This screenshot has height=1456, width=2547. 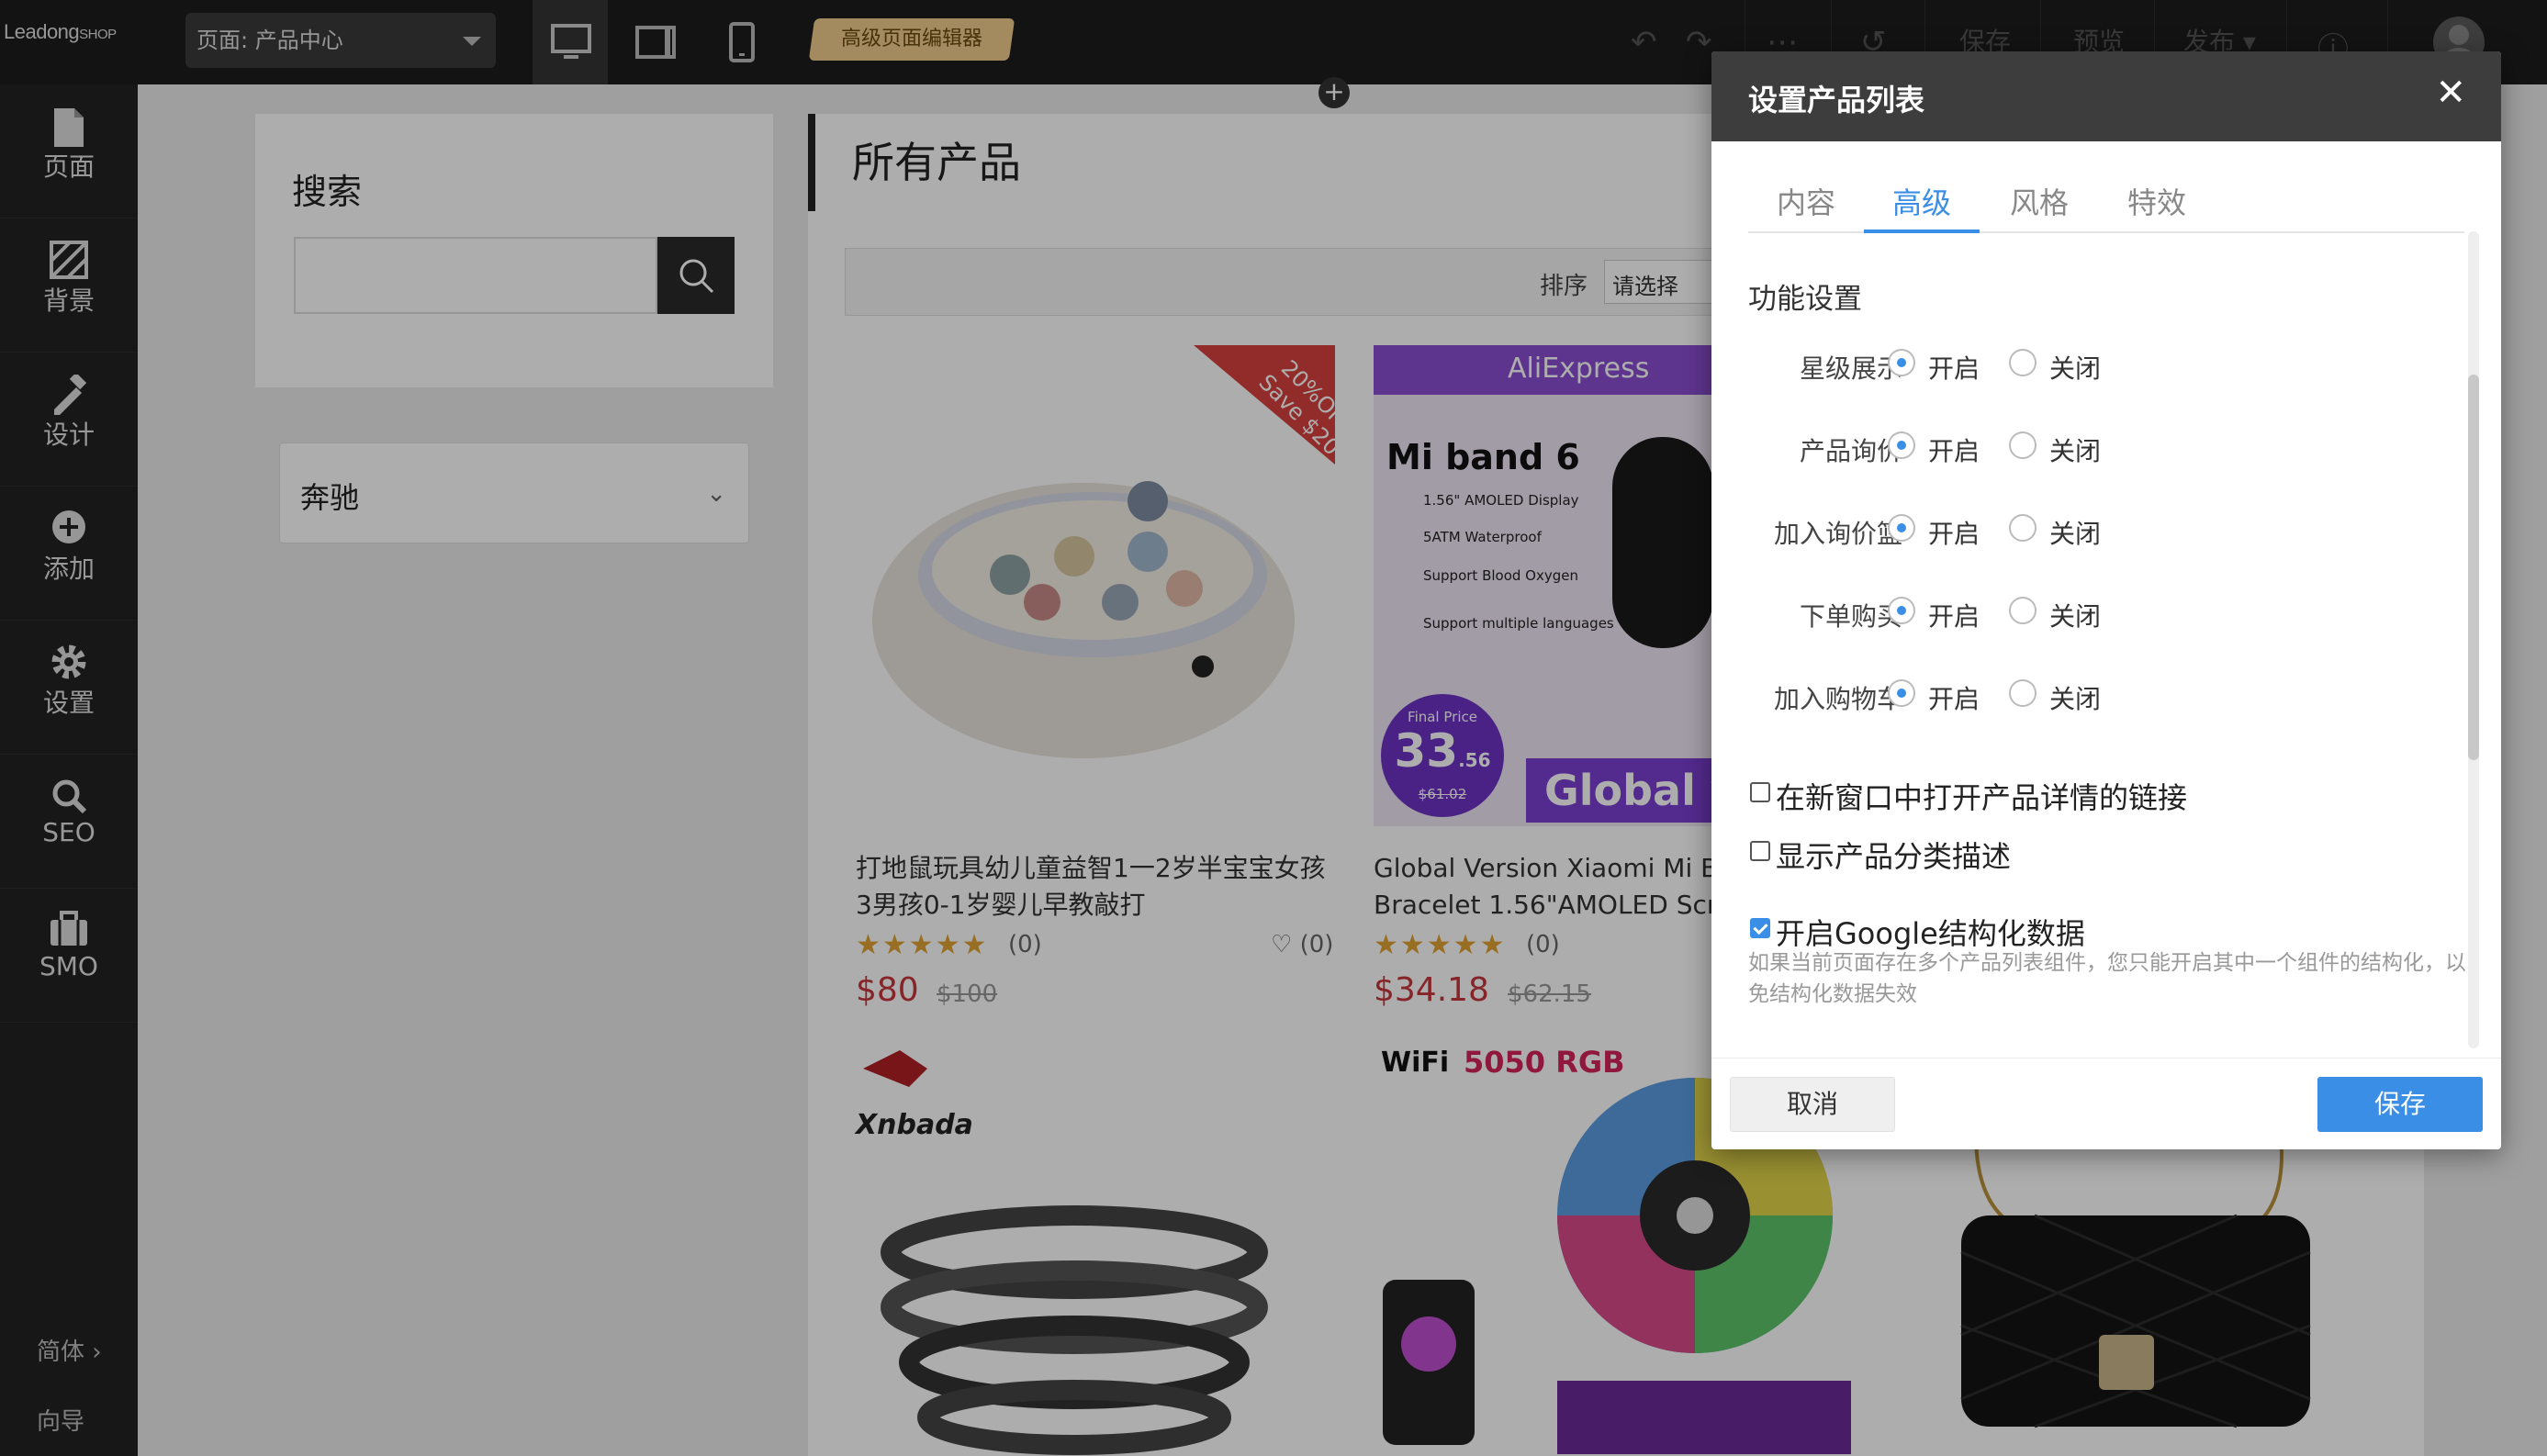 What do you see at coordinates (1760, 928) in the screenshot?
I see `google-structured-data-checkbox` at bounding box center [1760, 928].